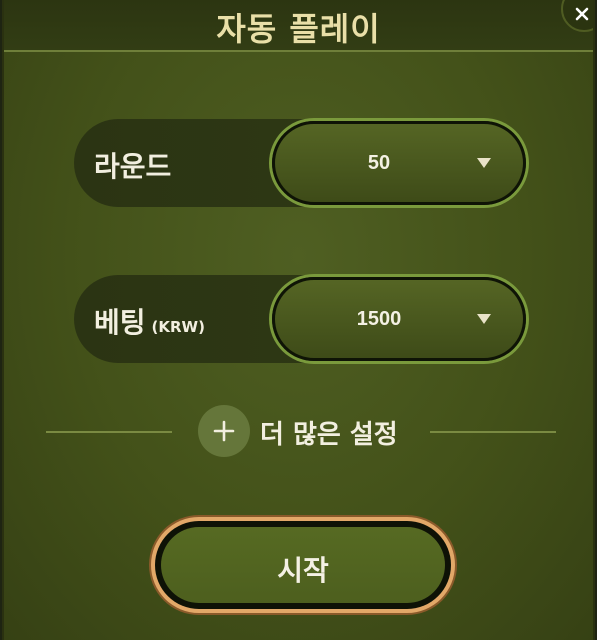  What do you see at coordinates (329, 432) in the screenshot?
I see `more-settings-label: 더 많은 설정` at bounding box center [329, 432].